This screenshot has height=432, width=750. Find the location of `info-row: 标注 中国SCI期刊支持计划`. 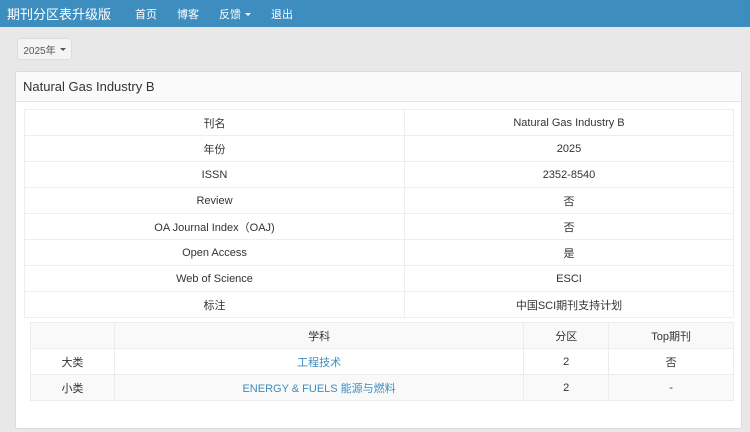

info-row: 标注 中国SCI期刊支持计划 is located at coordinates (379, 304).